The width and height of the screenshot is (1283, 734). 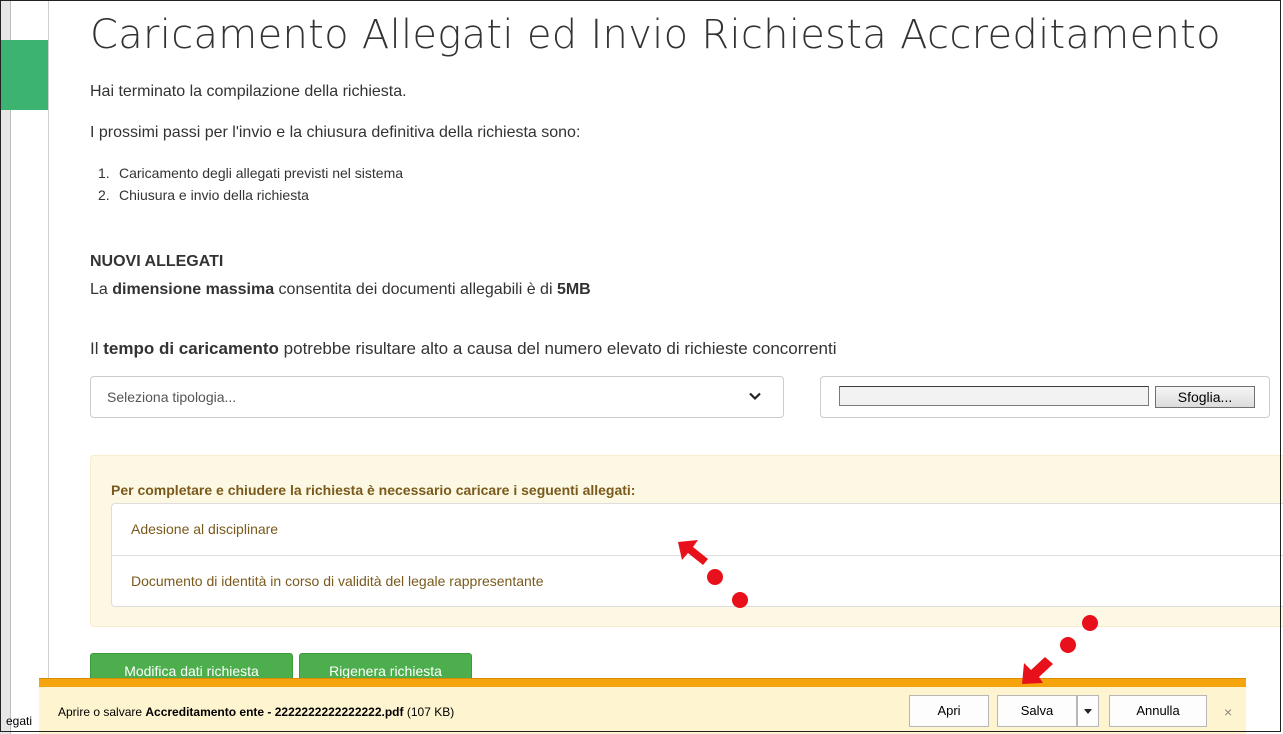 I want to click on size-note-prefix: La, so click(x=101, y=289).